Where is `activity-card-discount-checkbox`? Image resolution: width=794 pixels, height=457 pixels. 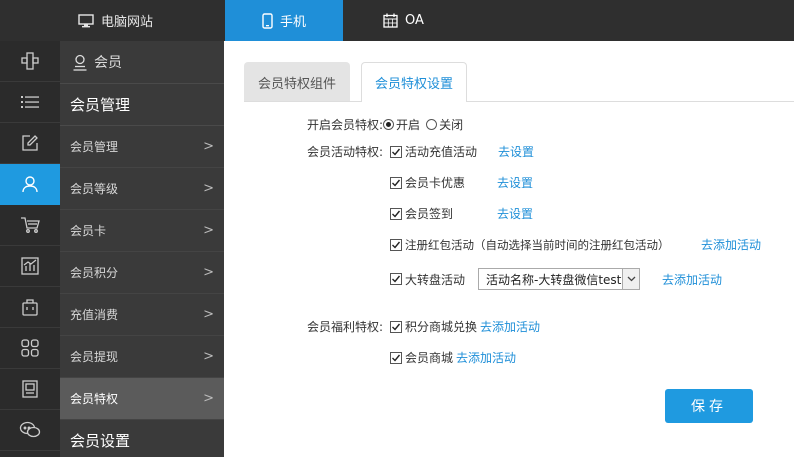
activity-card-discount-checkbox is located at coordinates (396, 182).